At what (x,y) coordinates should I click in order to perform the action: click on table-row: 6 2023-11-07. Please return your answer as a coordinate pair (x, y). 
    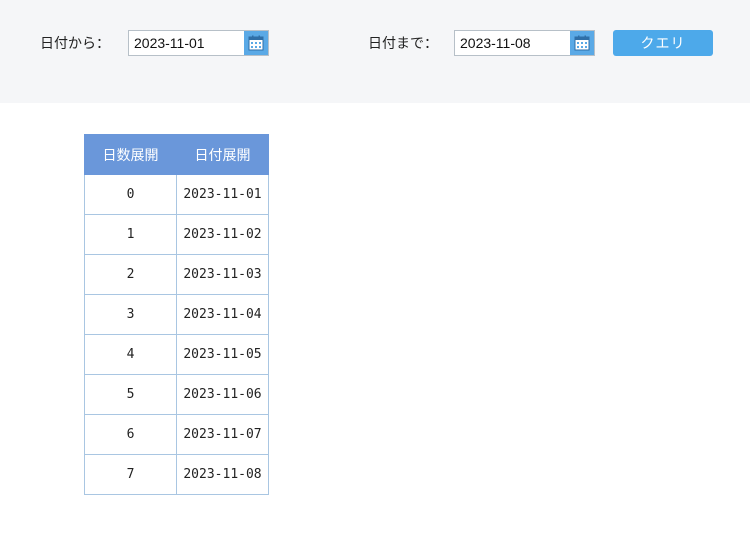
    Looking at the image, I should click on (176, 434).